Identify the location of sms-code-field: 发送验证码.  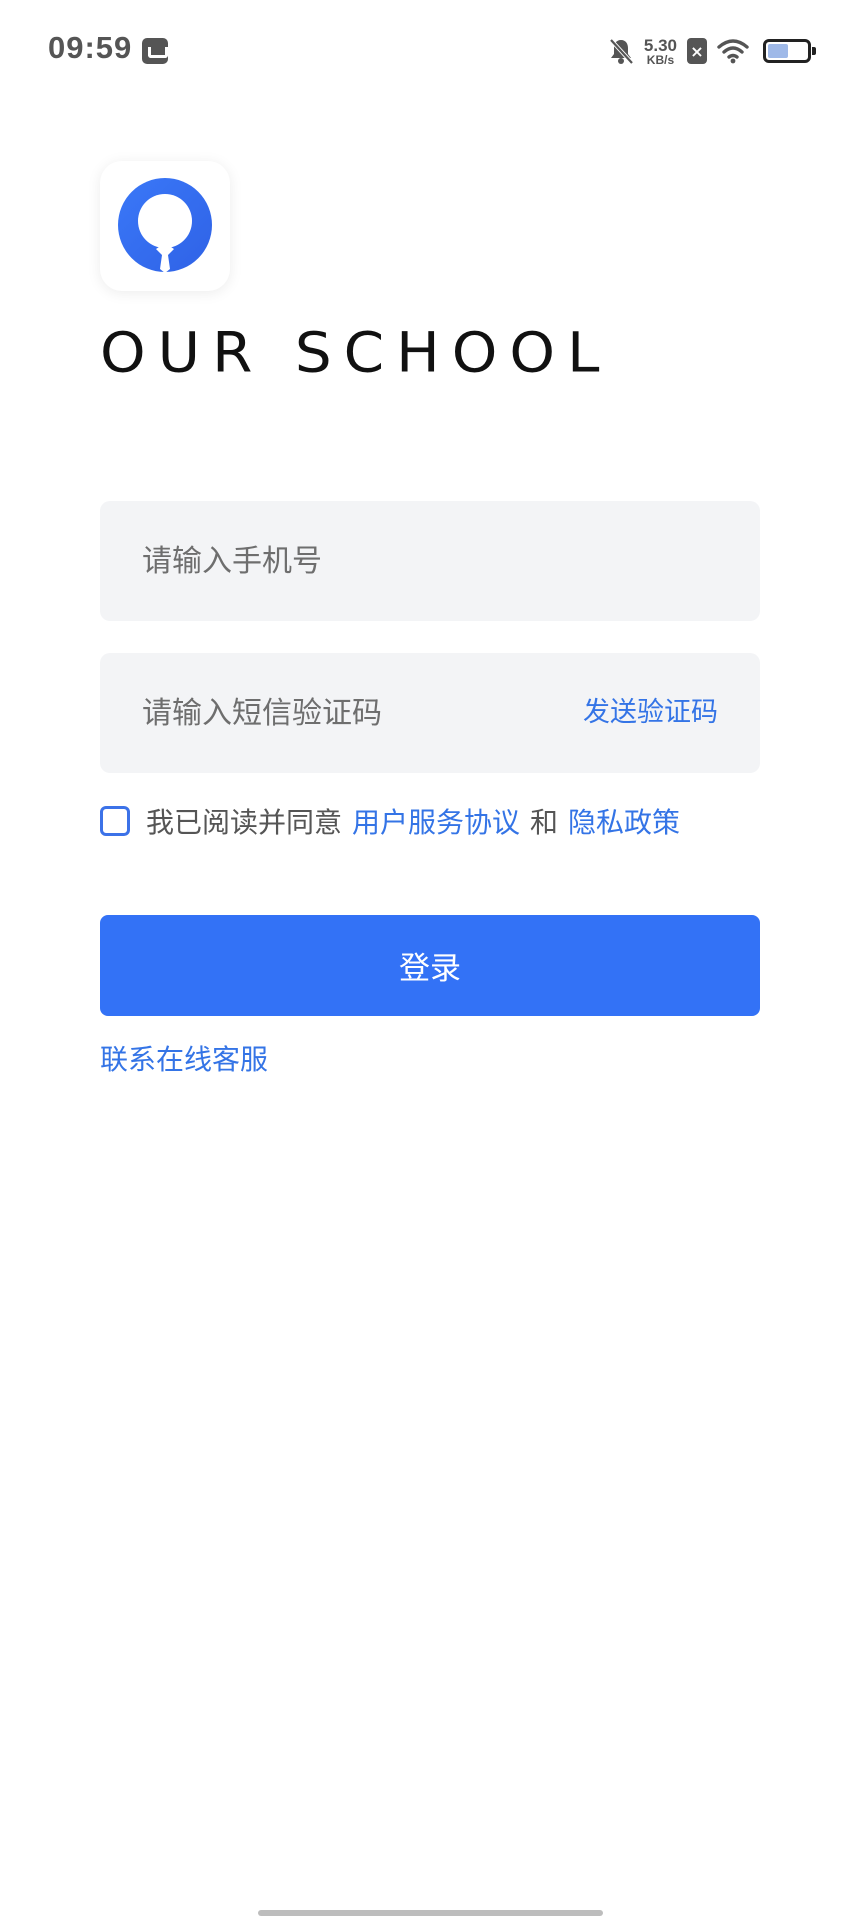
(430, 713).